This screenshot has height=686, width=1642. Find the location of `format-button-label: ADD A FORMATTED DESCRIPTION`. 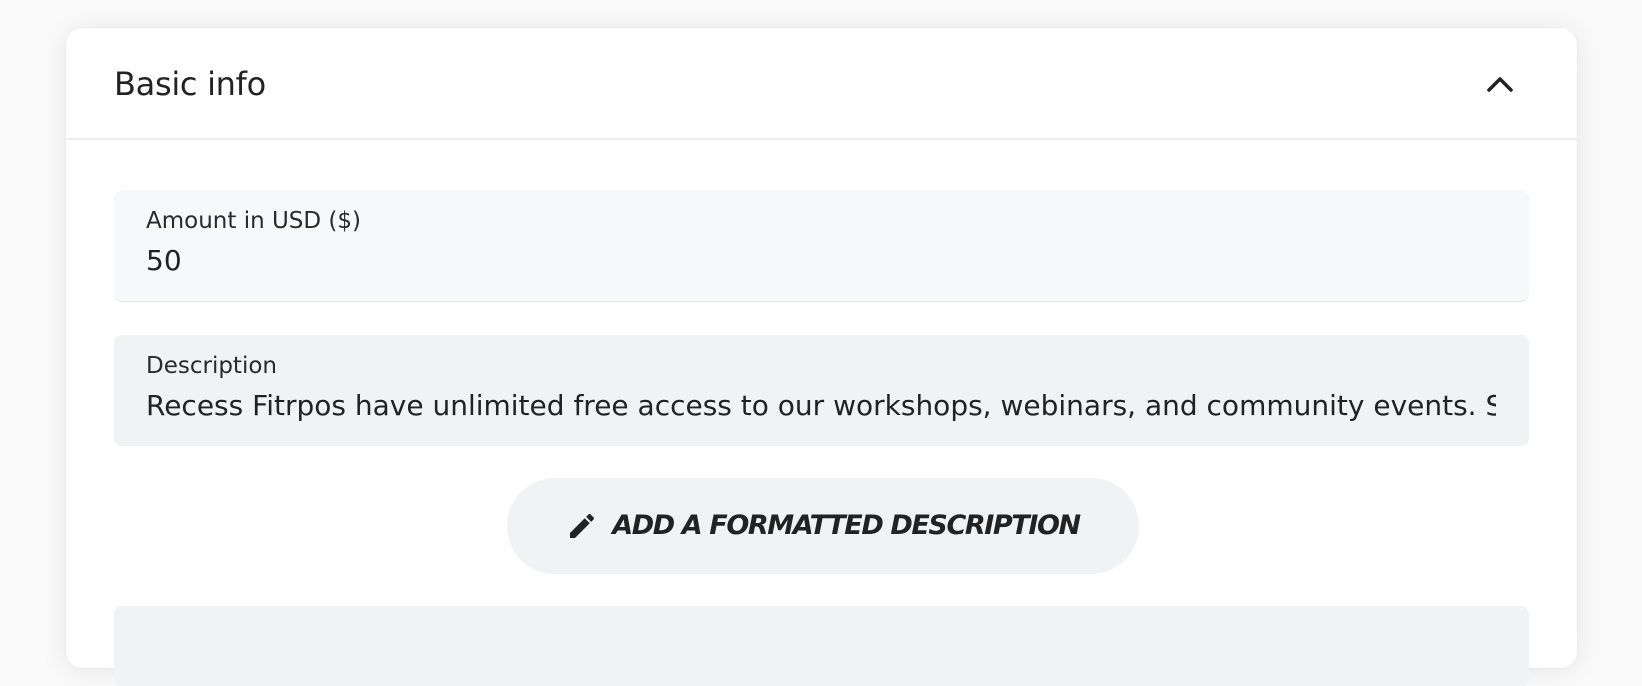

format-button-label: ADD A FORMATTED DESCRIPTION is located at coordinates (846, 525).